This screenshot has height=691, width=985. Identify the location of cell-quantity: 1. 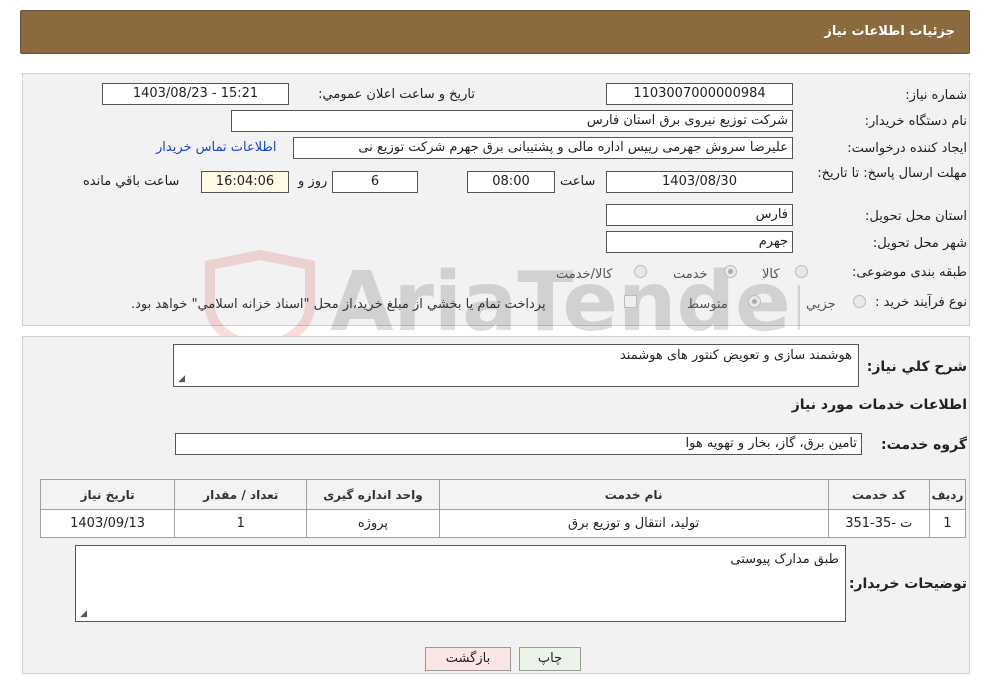
(241, 523).